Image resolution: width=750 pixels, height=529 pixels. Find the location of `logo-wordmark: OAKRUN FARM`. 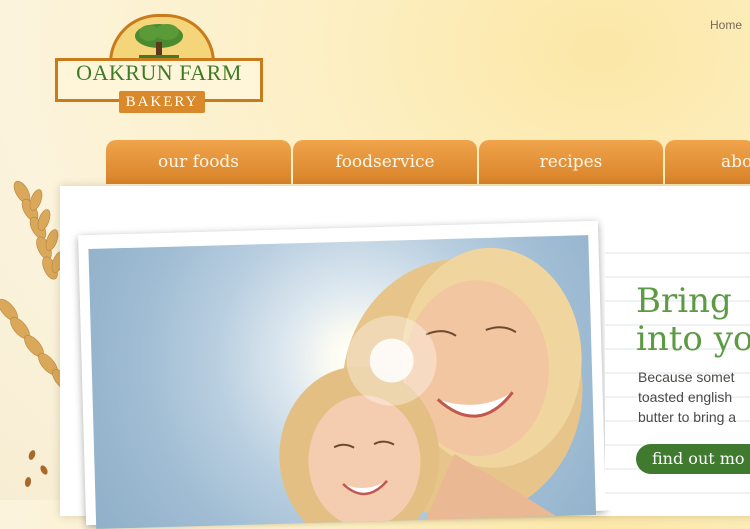

logo-wordmark: OAKRUN FARM is located at coordinates (159, 72).